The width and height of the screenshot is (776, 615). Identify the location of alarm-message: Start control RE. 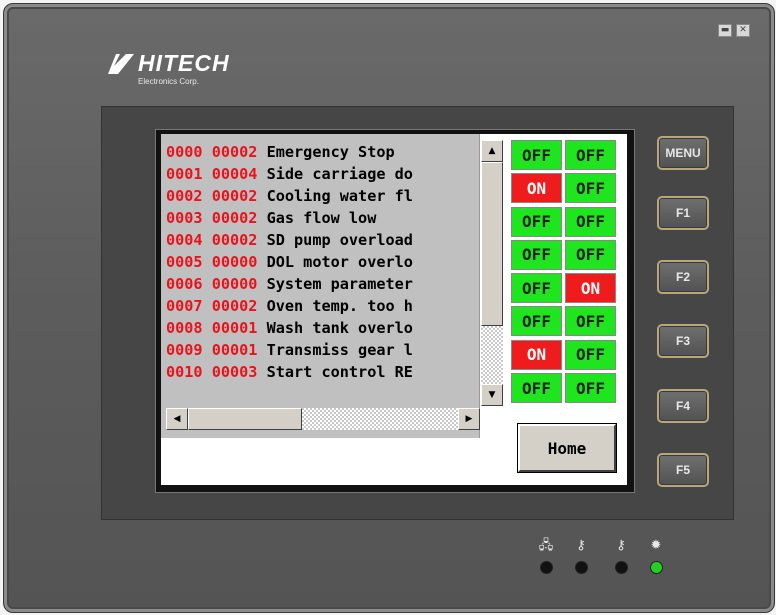
(339, 372).